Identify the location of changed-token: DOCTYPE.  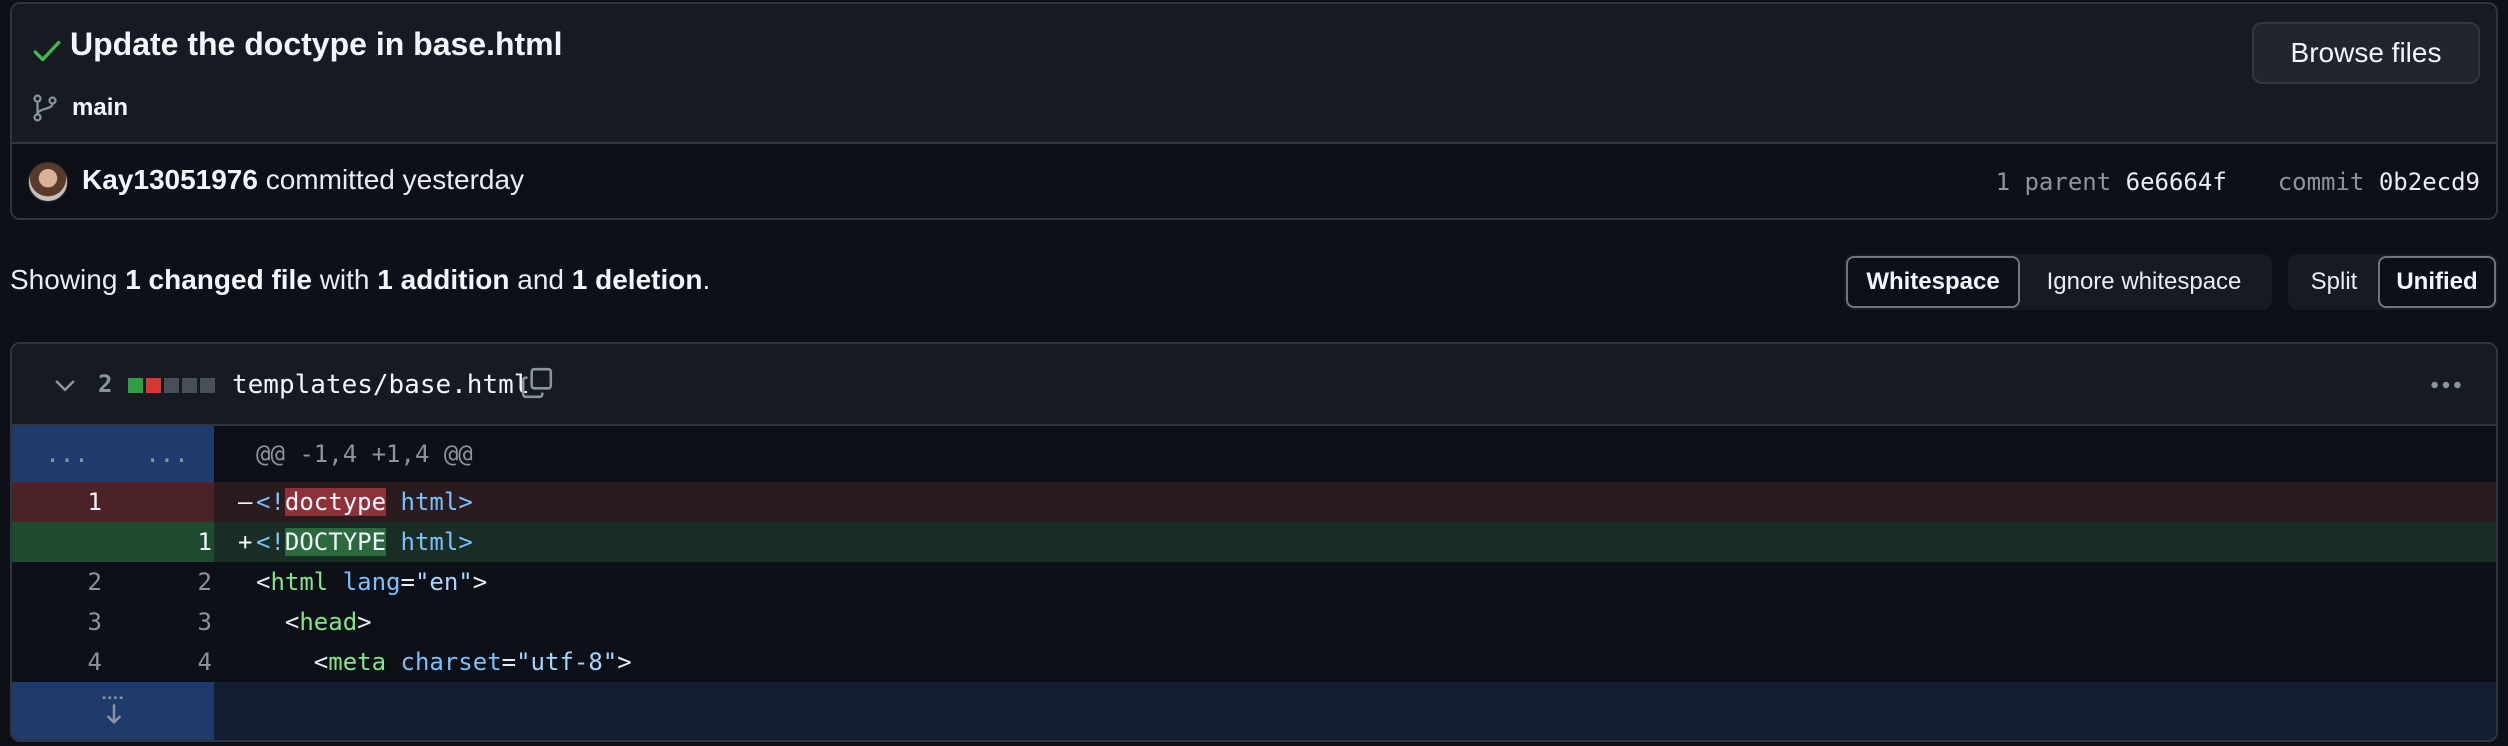
(335, 542).